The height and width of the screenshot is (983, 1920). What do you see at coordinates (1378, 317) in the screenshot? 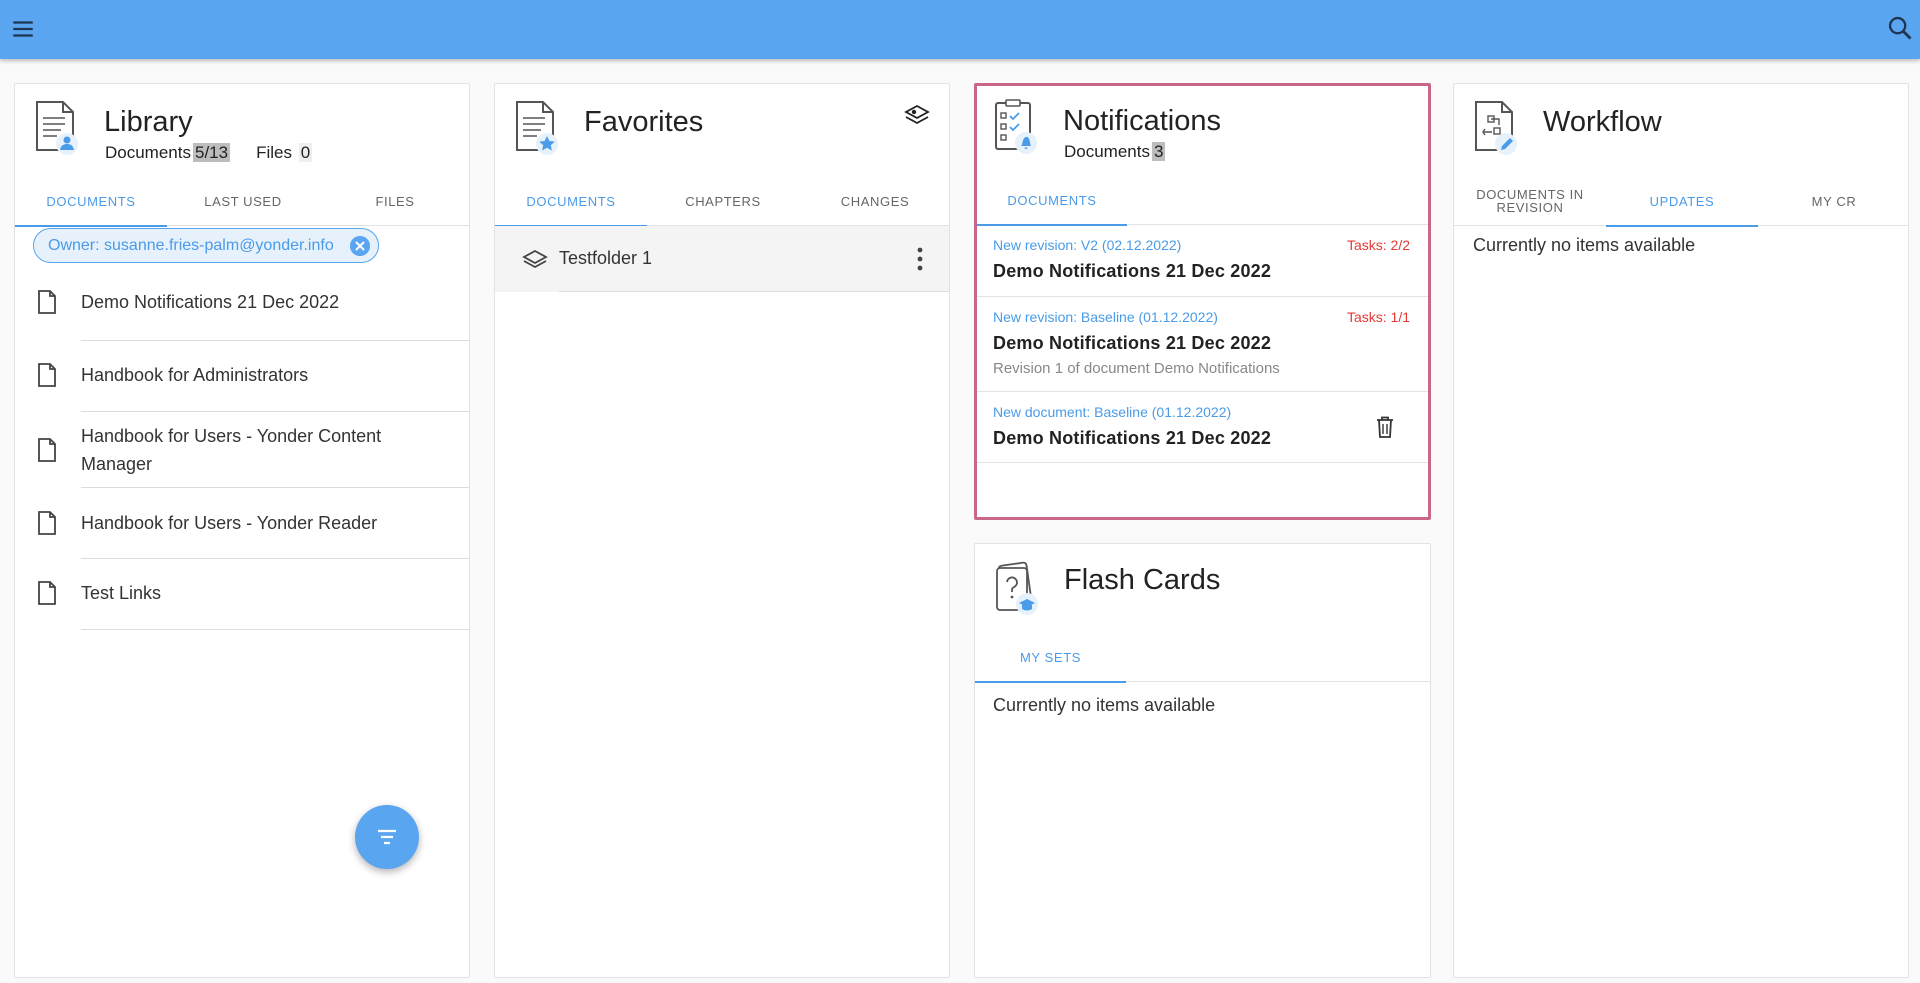
I see `notification-tasks: Tasks: 1/1` at bounding box center [1378, 317].